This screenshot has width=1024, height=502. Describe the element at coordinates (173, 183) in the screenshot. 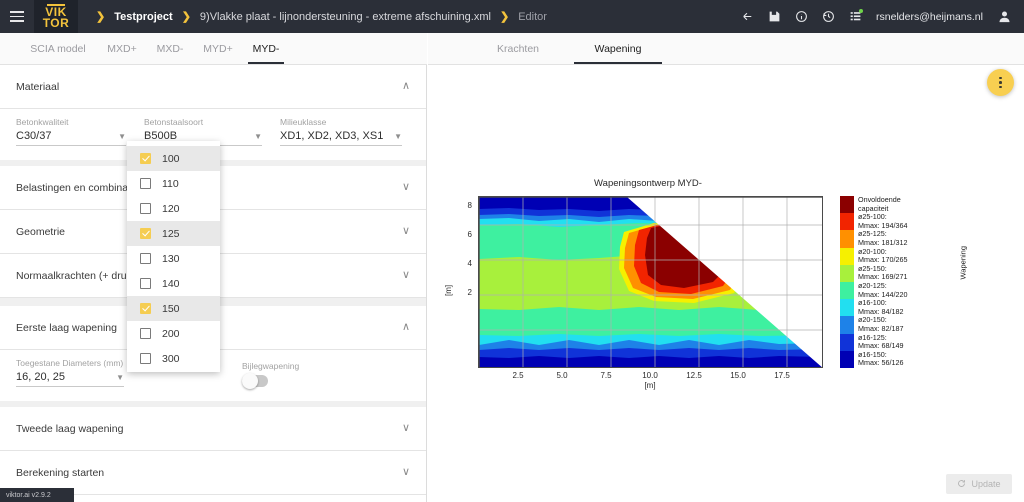

I see `dropdown-option-110: 110` at that location.